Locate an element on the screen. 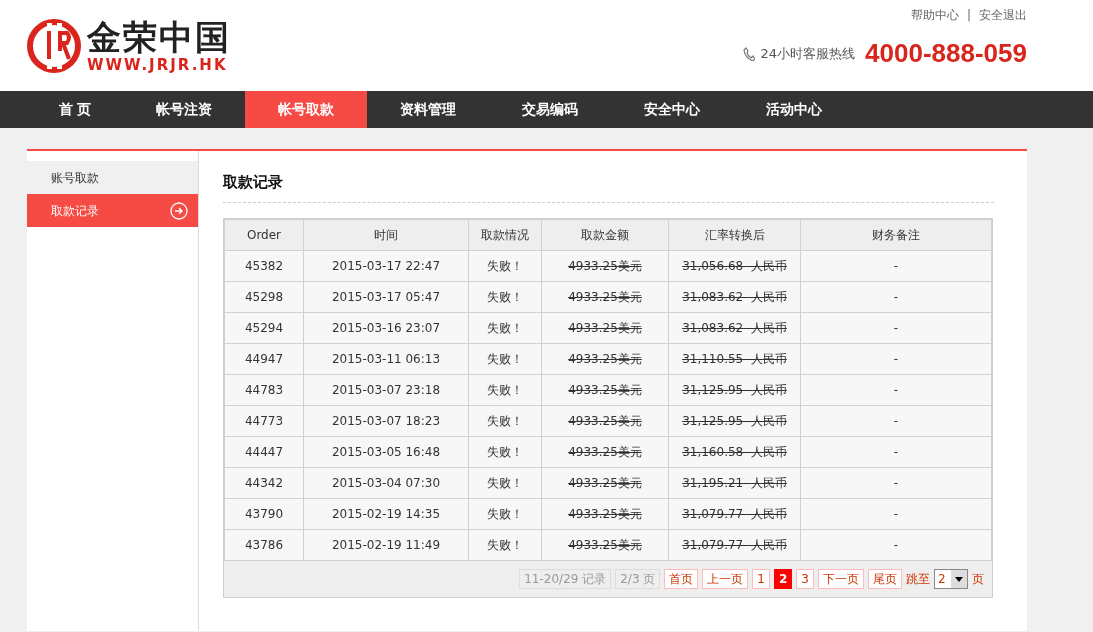  table-cell: 44447 is located at coordinates (264, 451).